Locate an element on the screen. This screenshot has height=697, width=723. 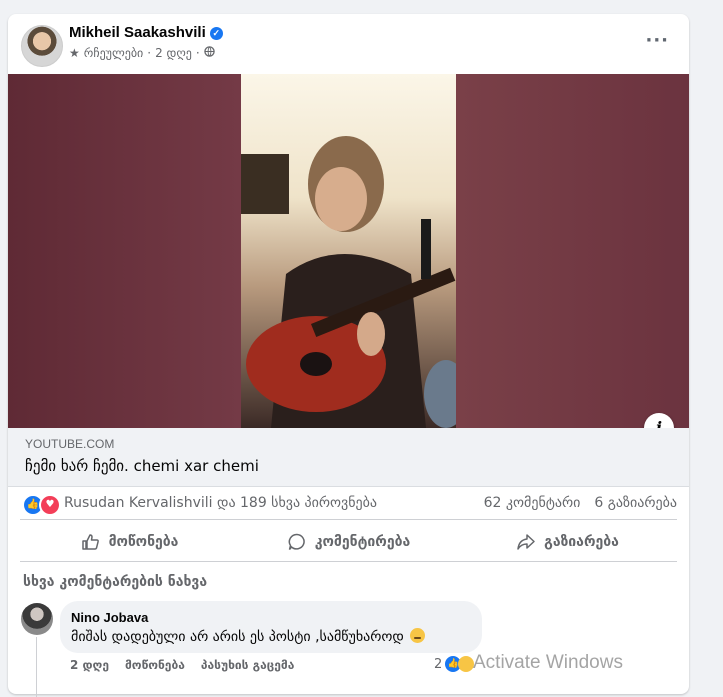
author-name: Mikheil Saakashvili ✓ is located at coordinates (146, 32).